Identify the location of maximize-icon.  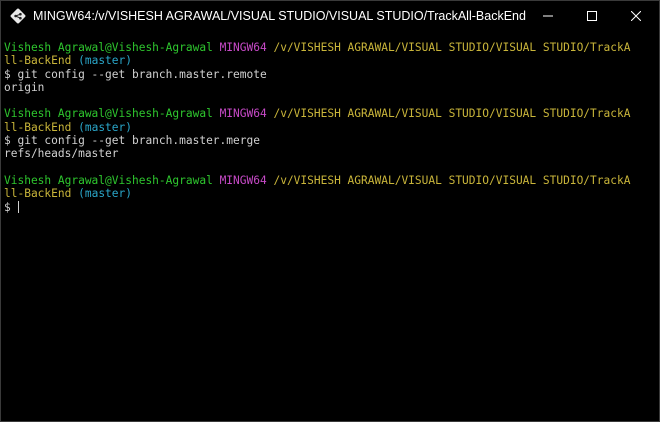
(592, 16).